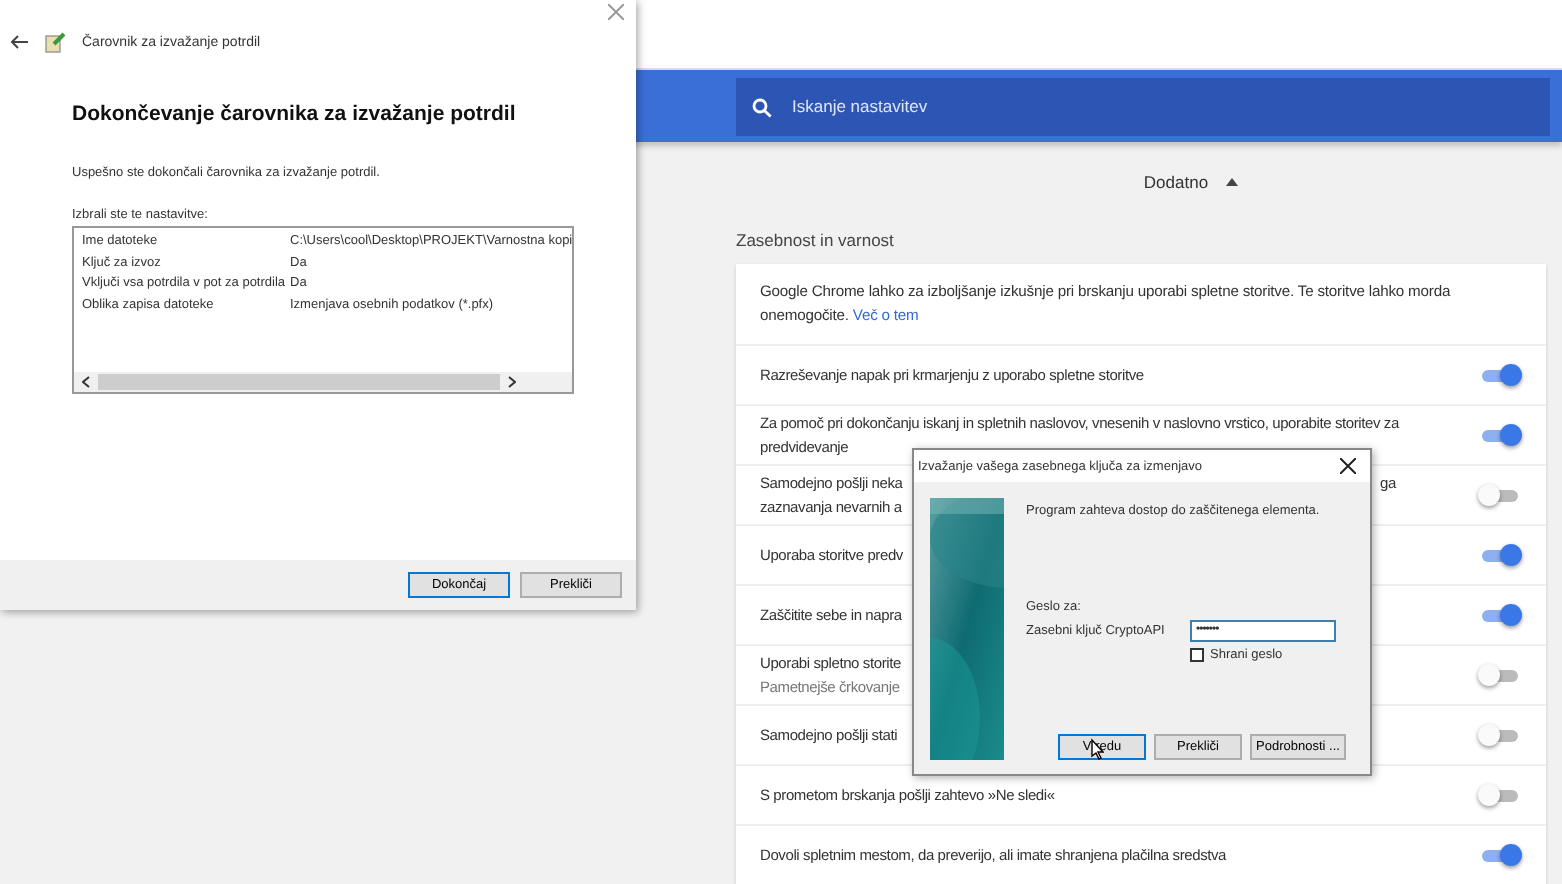 The height and width of the screenshot is (884, 1562). I want to click on section-title: Zasebnost in varnost, so click(816, 240).